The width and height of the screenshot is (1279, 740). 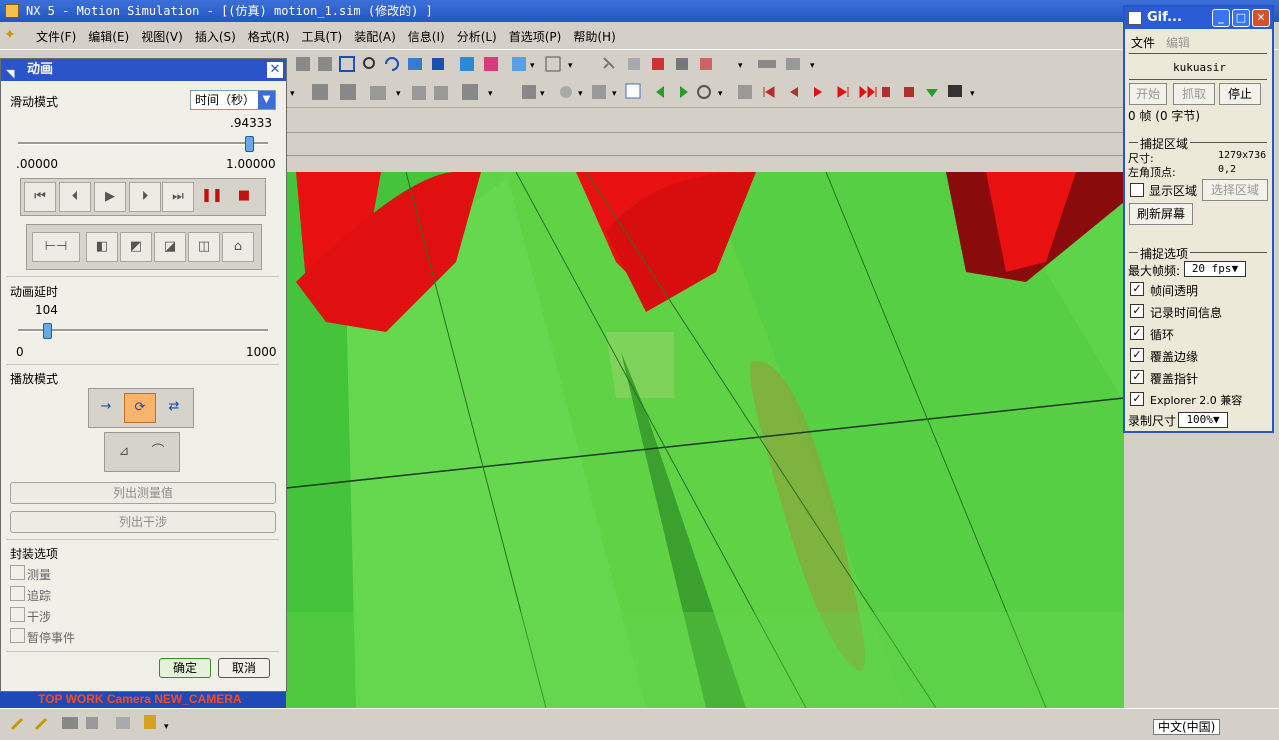 What do you see at coordinates (477, 36) in the screenshot?
I see `menu-analysis: 分析(L)` at bounding box center [477, 36].